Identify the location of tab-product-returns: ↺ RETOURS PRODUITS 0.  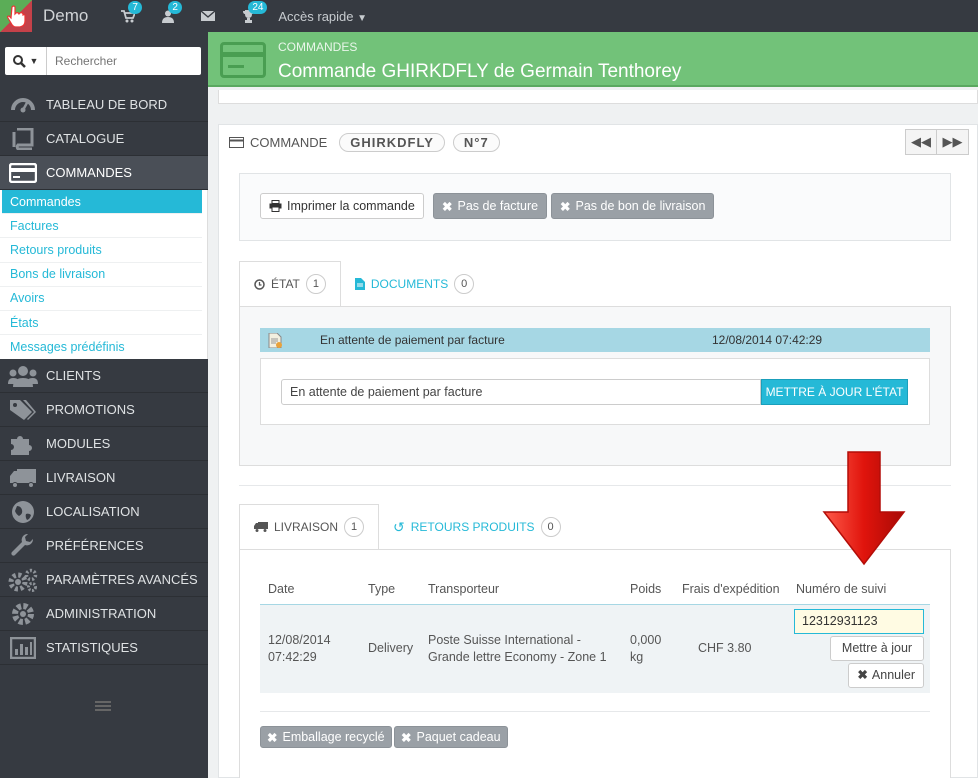
(477, 527).